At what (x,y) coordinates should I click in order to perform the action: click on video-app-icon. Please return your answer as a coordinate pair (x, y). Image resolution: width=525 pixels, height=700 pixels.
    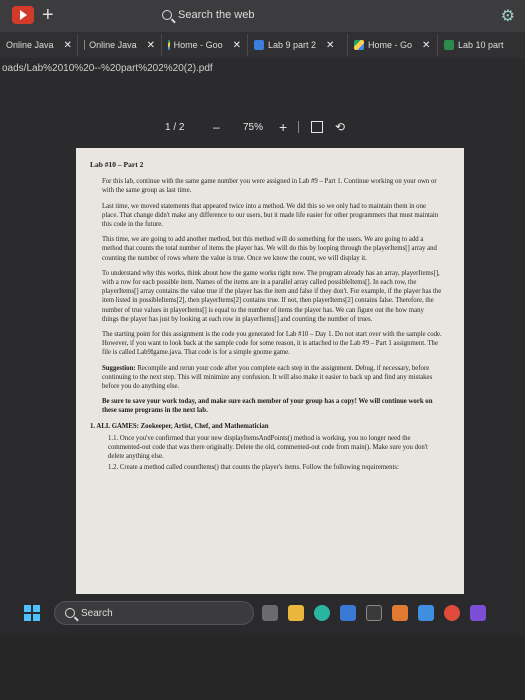
    Looking at the image, I should click on (23, 15).